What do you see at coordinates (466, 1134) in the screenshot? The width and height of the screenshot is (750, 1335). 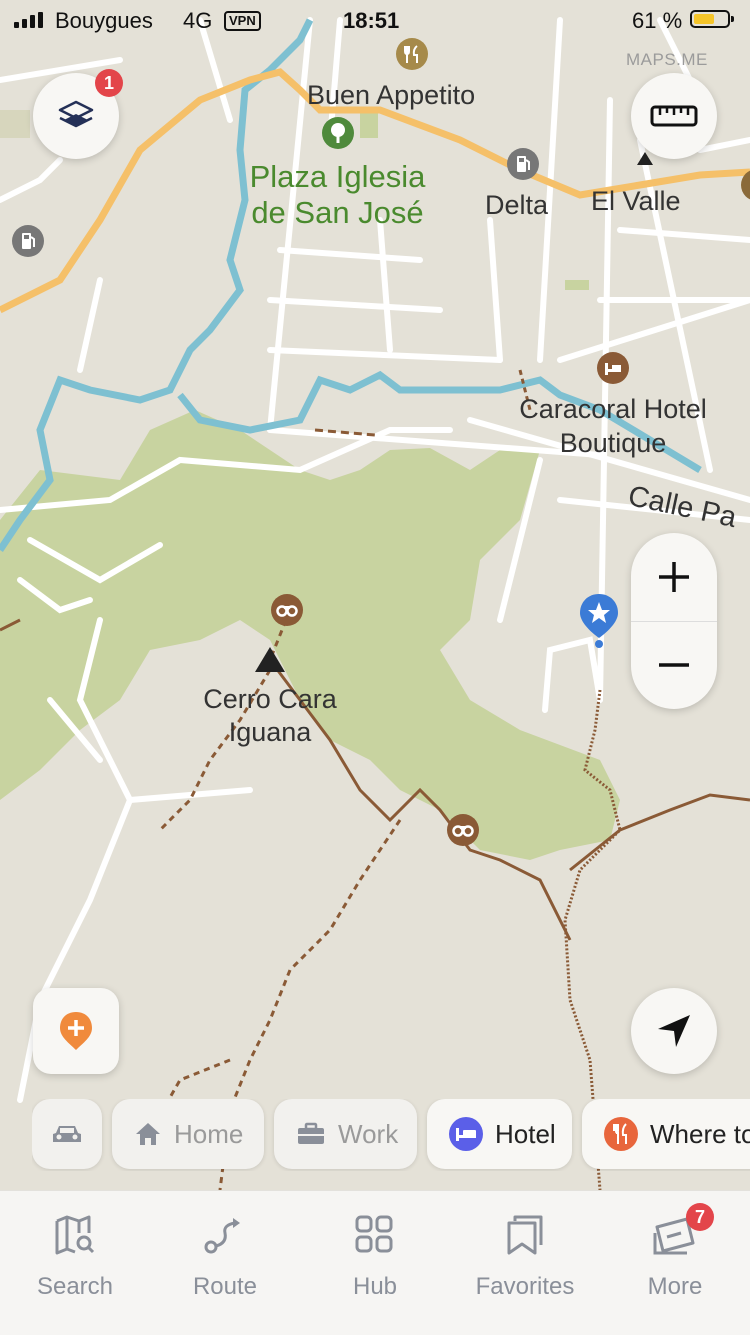 I see `bed-icon` at bounding box center [466, 1134].